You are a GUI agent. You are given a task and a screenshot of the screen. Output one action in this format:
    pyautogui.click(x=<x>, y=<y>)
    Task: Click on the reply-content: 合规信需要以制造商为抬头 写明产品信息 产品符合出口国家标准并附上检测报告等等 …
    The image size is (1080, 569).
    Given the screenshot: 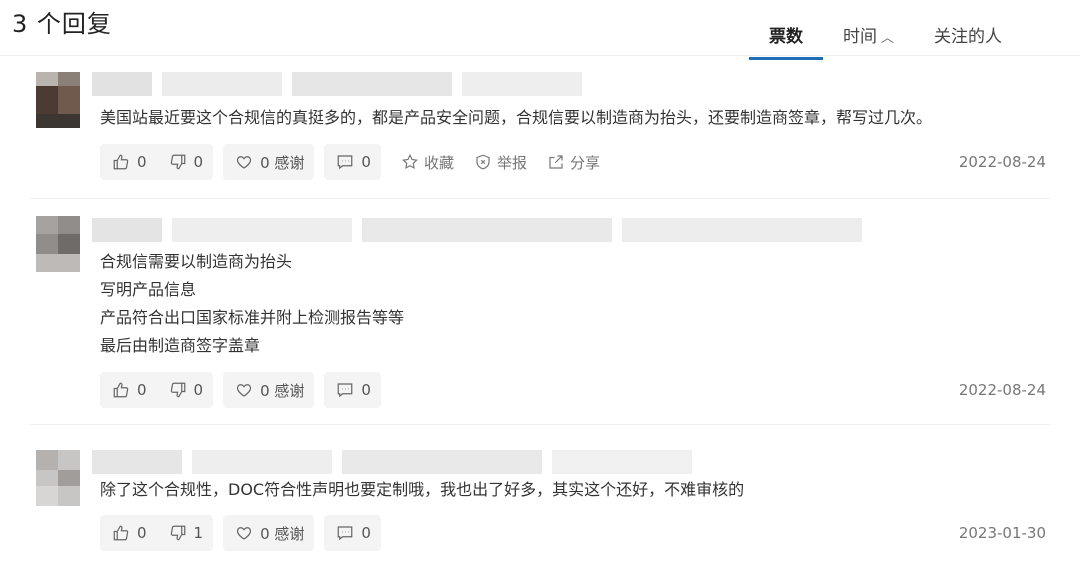 What is the action you would take?
    pyautogui.click(x=252, y=304)
    